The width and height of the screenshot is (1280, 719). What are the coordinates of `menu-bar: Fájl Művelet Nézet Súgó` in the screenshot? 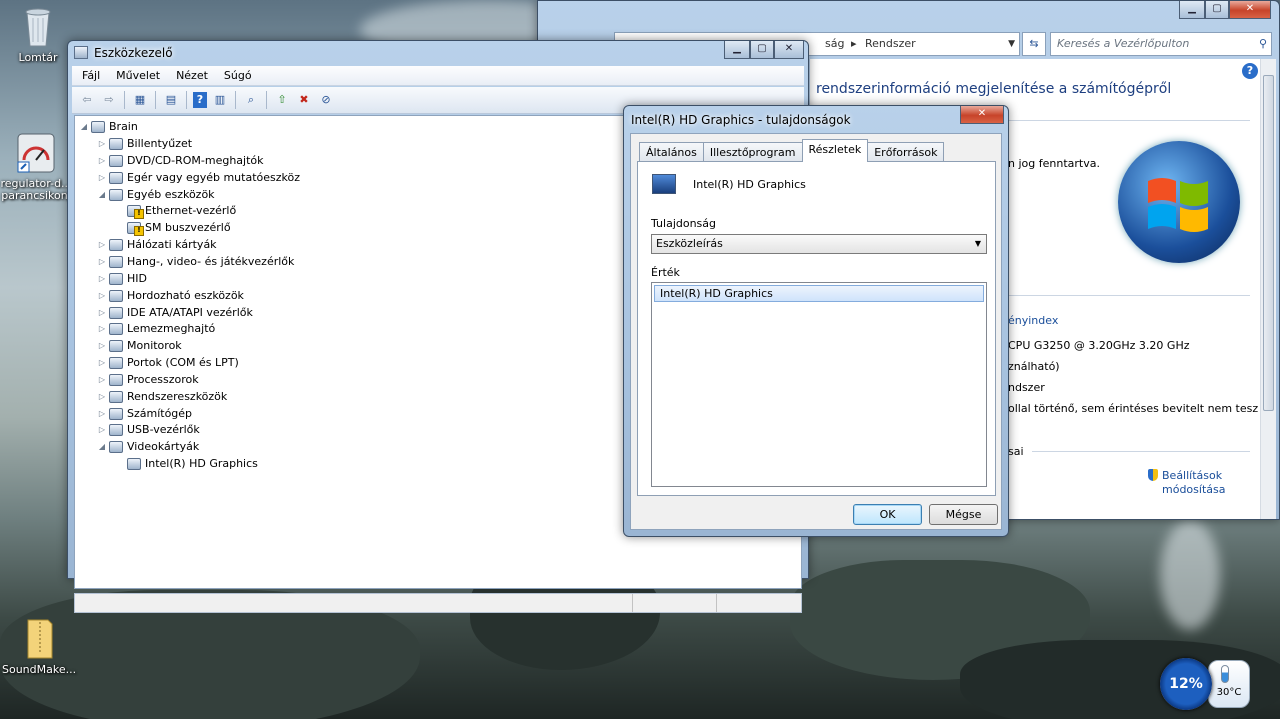 It's located at (438, 76).